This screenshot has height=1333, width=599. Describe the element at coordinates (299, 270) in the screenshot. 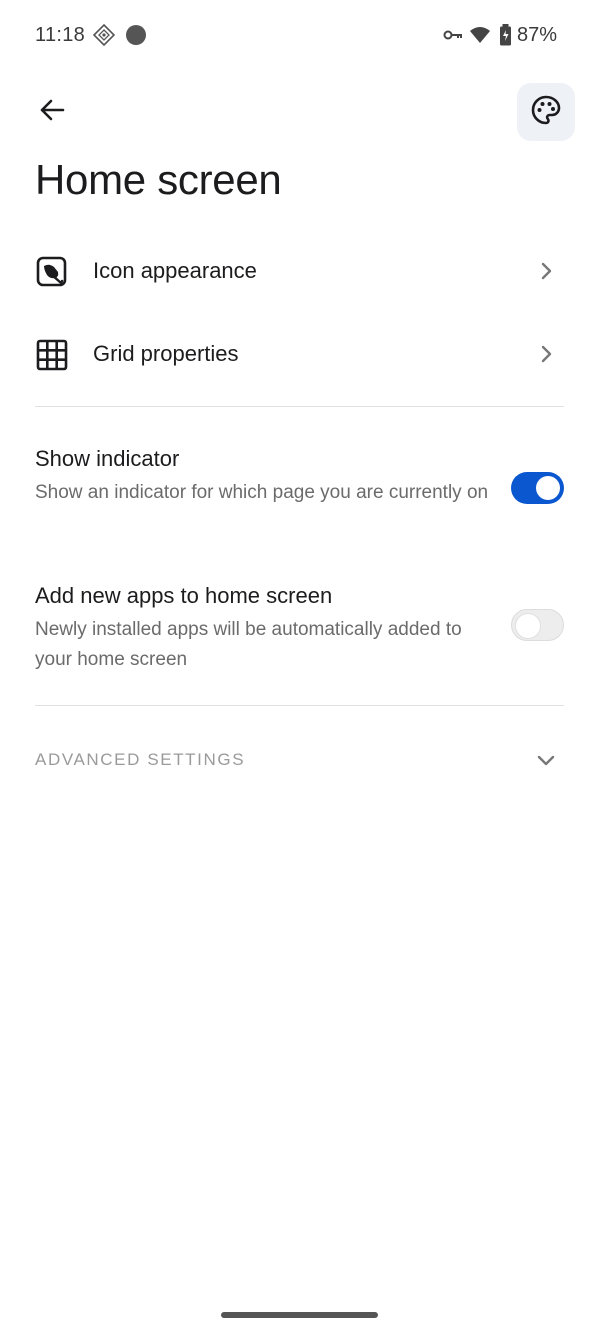

I see `icon-appearance-row: Icon appearance` at that location.